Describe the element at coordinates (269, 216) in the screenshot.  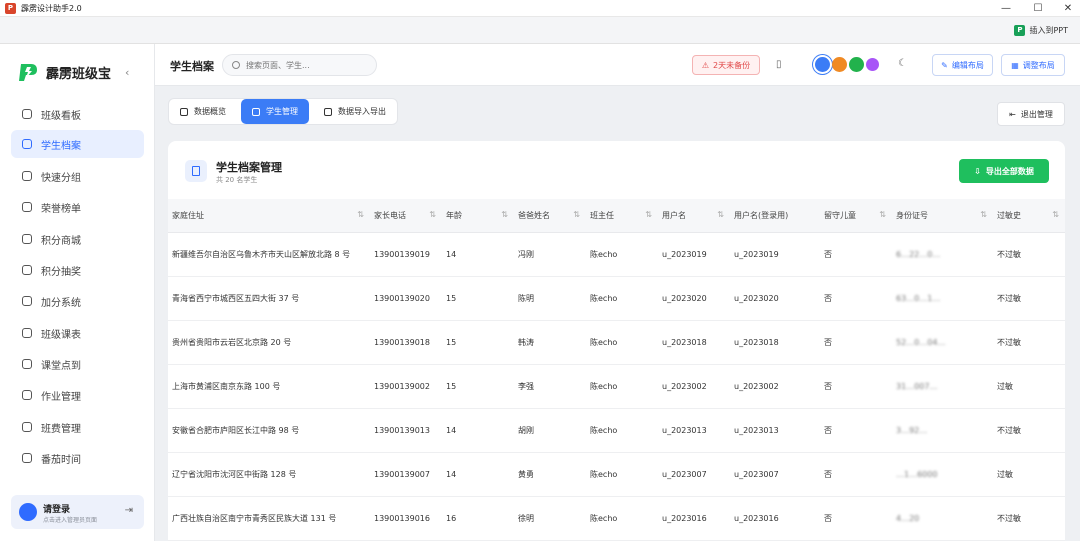
I see `column-header: 家庭住址 ⇅` at that location.